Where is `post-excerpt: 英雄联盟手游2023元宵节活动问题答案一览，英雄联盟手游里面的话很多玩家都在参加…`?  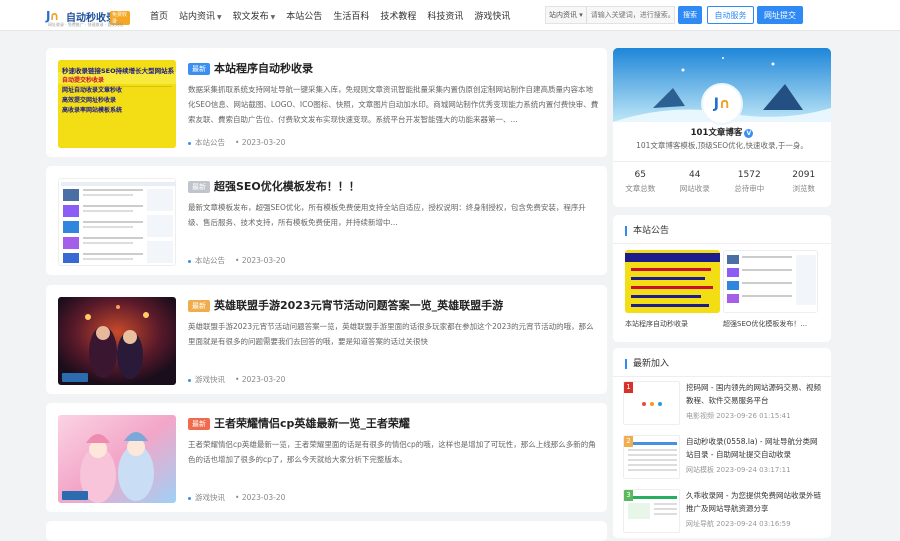 post-excerpt: 英雄联盟手游2023元宵节活动问题答案一览，英雄联盟手游里面的话很多玩家都在参加… is located at coordinates (391, 334).